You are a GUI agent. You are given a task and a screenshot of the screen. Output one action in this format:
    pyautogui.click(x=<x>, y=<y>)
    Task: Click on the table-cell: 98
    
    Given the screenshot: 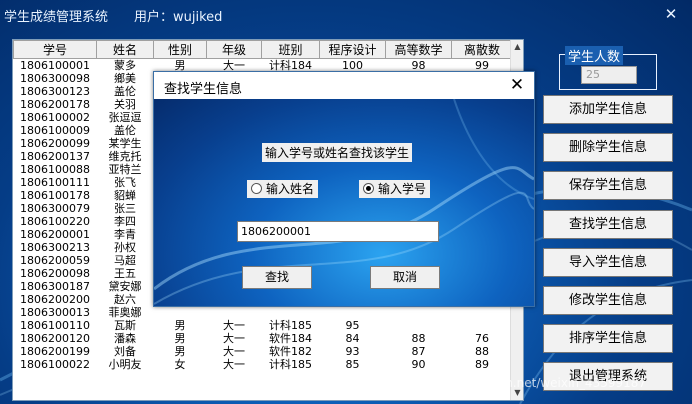 What is the action you would take?
    pyautogui.click(x=418, y=65)
    